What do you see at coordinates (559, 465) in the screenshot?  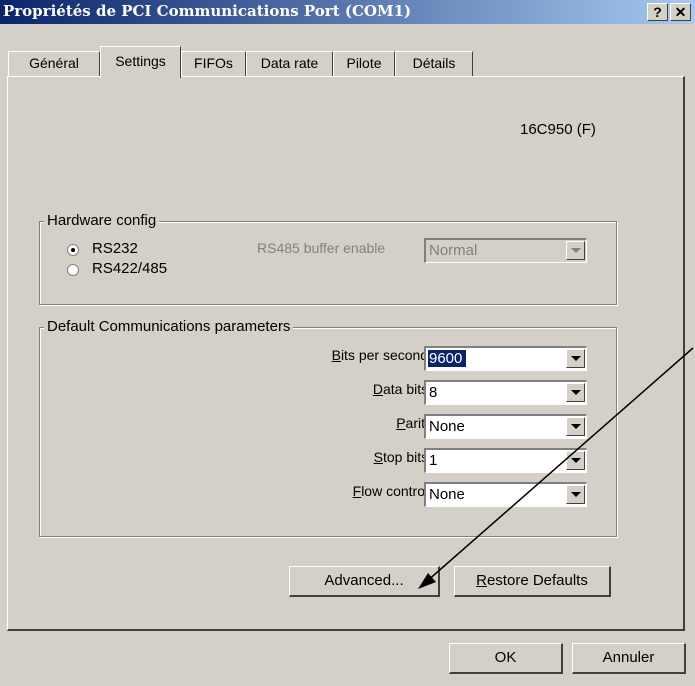 I see `annotation-arrow-line` at bounding box center [559, 465].